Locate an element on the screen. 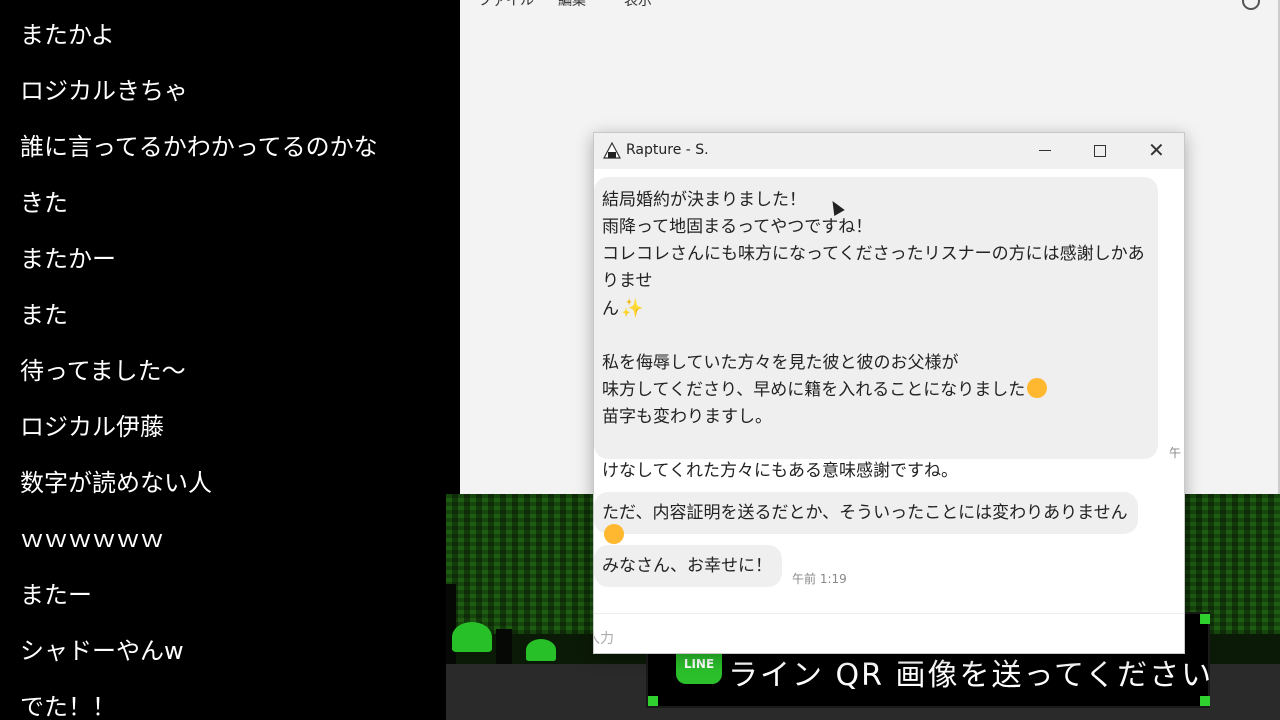 The width and height of the screenshot is (1280, 720). comment: ロジカル伊藤 is located at coordinates (92, 427).